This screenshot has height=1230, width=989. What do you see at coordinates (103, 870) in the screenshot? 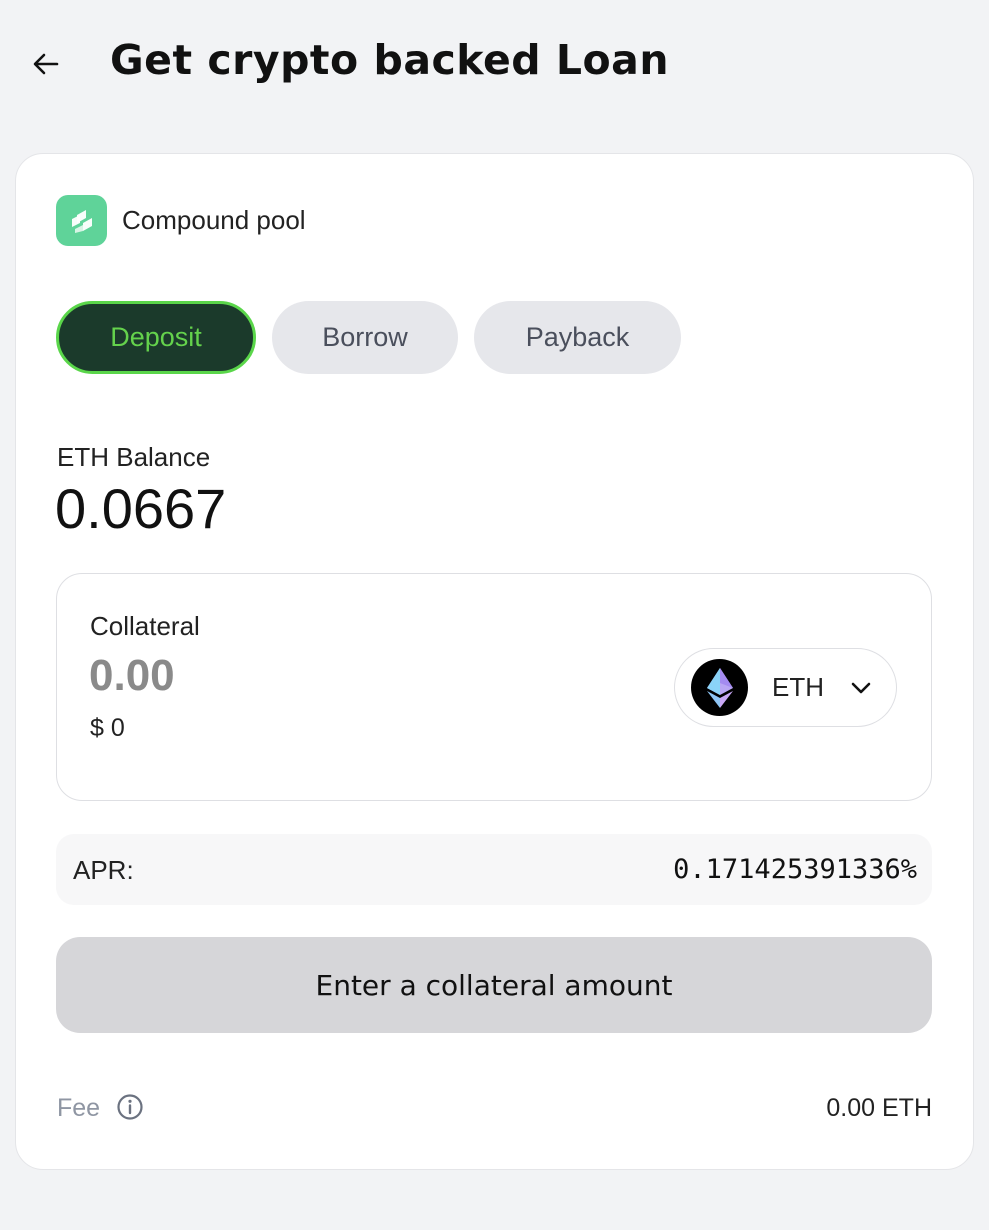
I see `apr-label: APR:` at bounding box center [103, 870].